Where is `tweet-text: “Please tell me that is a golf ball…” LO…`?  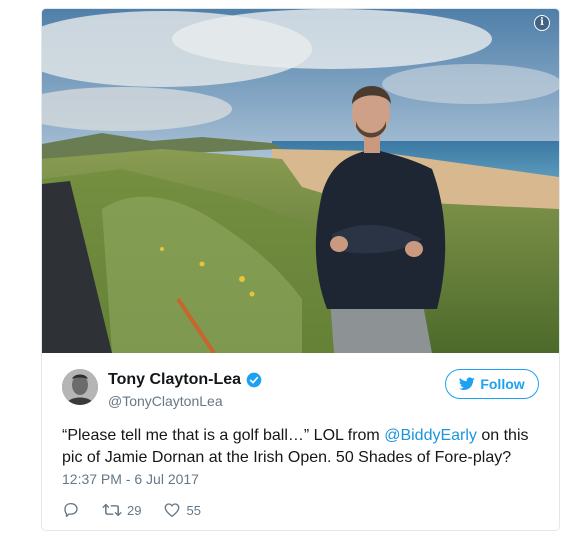
tweet-text: “Please tell me that is a golf ball…” LO… is located at coordinates (302, 447).